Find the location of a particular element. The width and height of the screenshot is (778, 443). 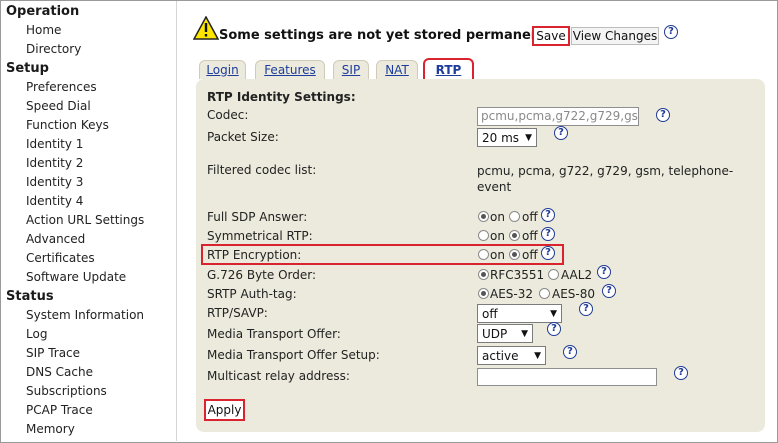

tab-login: Login is located at coordinates (222, 69).